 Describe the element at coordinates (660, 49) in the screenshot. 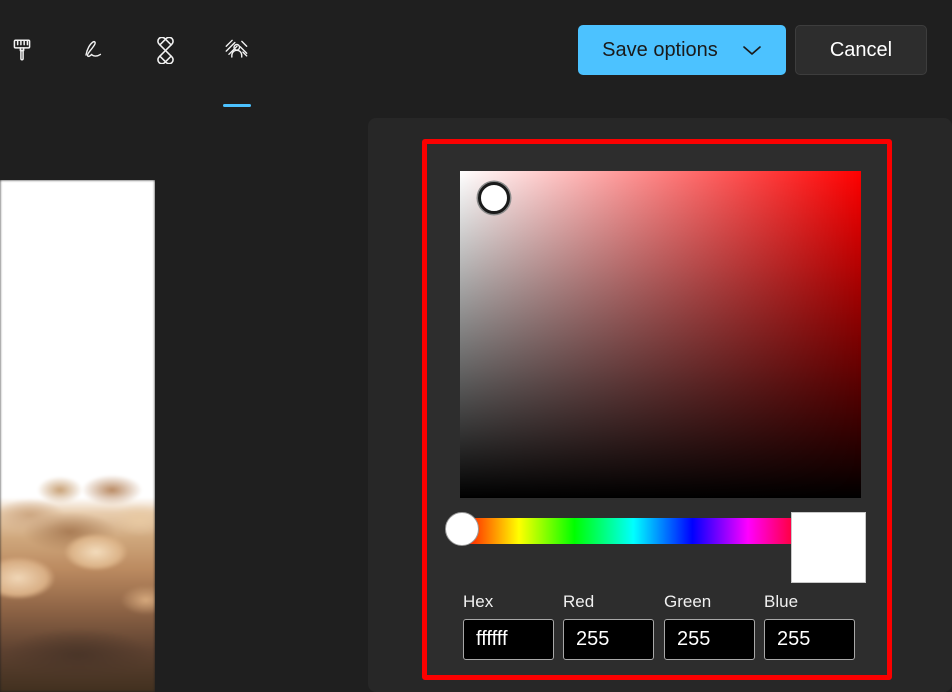

I see `save-options-label: Save options` at that location.